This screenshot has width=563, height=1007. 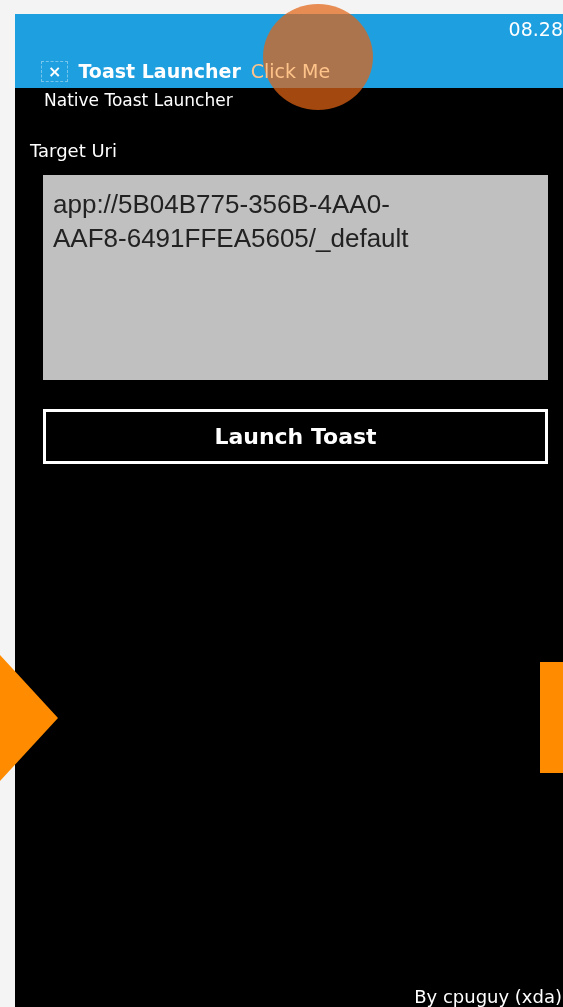 What do you see at coordinates (159, 71) in the screenshot?
I see `toast-title: Toast Launcher` at bounding box center [159, 71].